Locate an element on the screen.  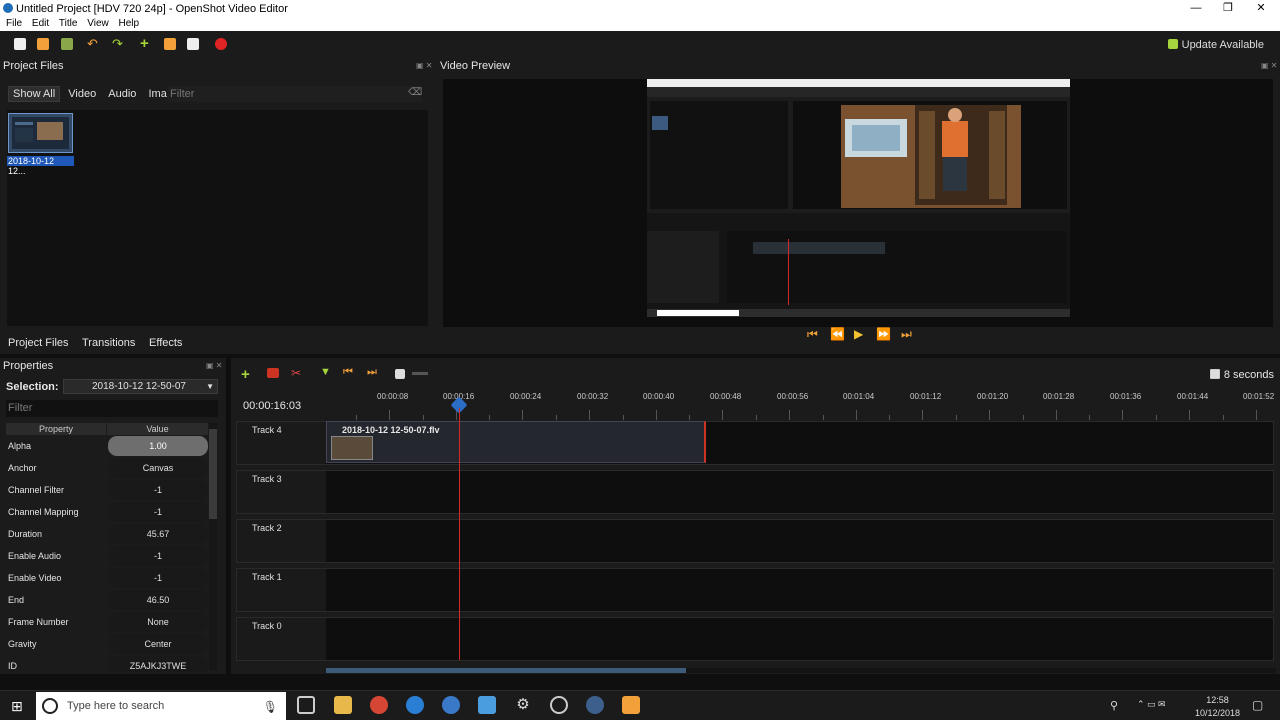
taskbar-search-box: Type here to search 🎙 is located at coordinates (161, 706).